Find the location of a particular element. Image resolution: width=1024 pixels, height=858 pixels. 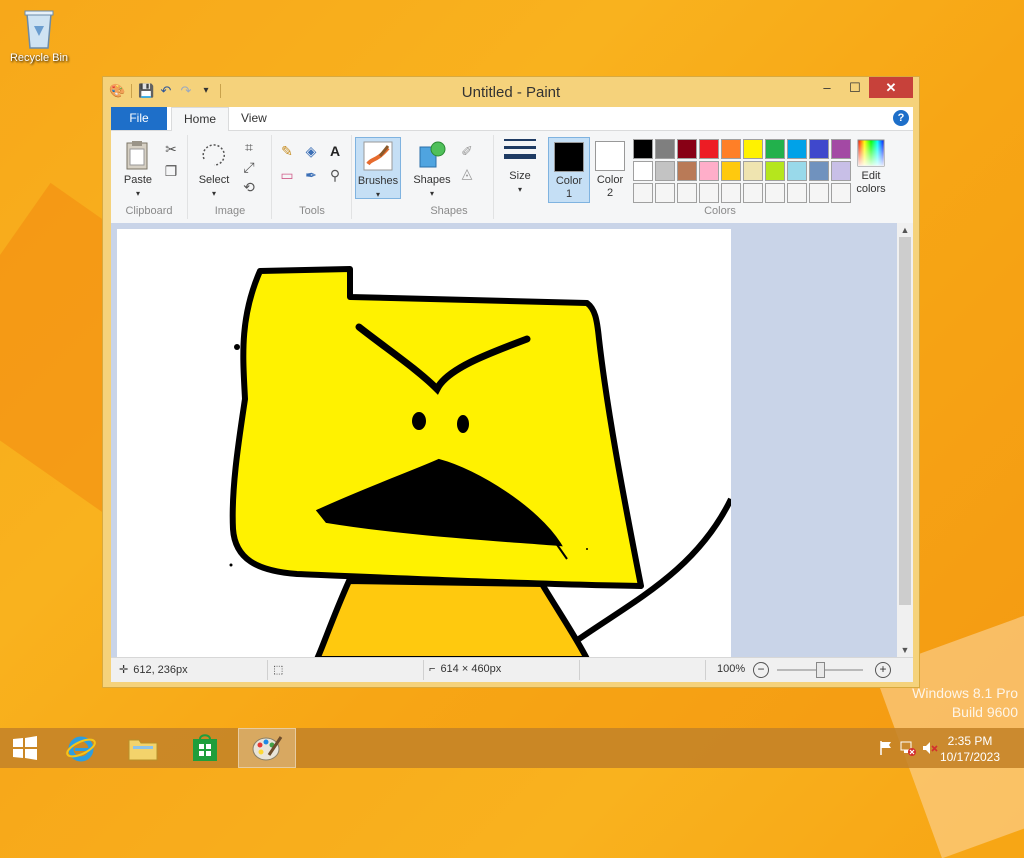

colors-group-label: Colors is located at coordinates (720, 211).